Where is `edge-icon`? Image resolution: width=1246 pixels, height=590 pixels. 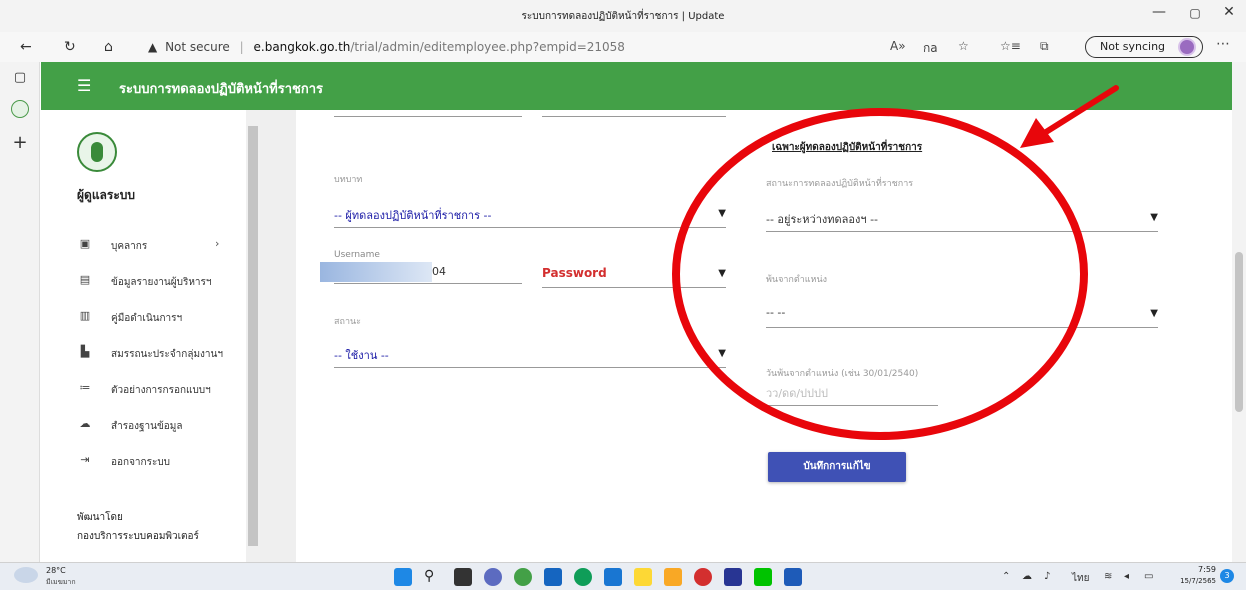 edge-icon is located at coordinates (583, 577).